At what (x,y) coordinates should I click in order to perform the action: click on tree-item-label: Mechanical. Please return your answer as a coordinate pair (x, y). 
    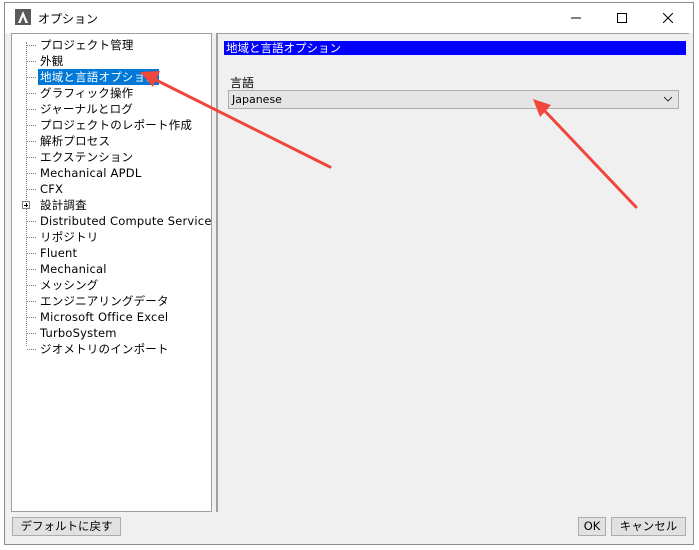
    Looking at the image, I should click on (73, 269).